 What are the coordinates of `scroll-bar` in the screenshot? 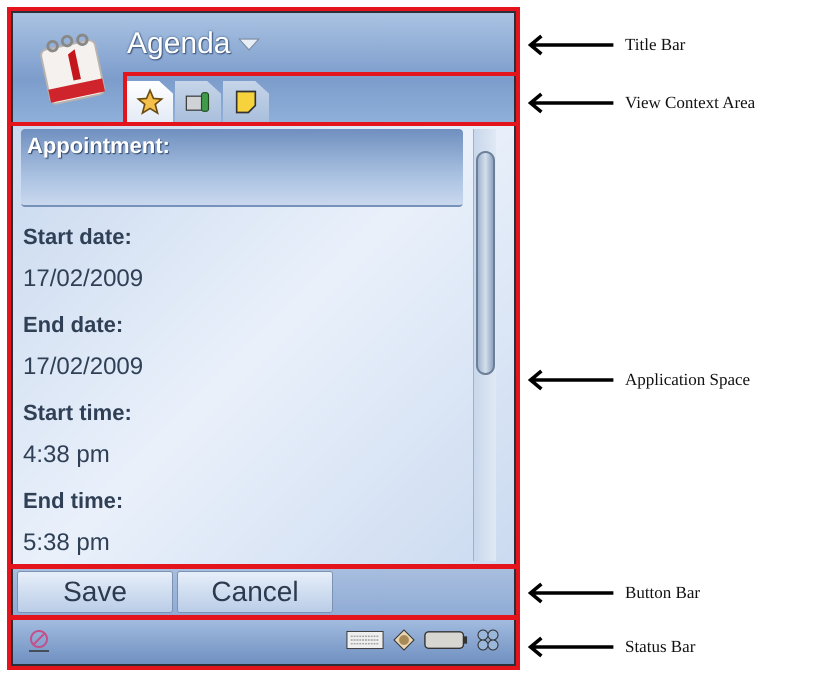 It's located at (484, 345).